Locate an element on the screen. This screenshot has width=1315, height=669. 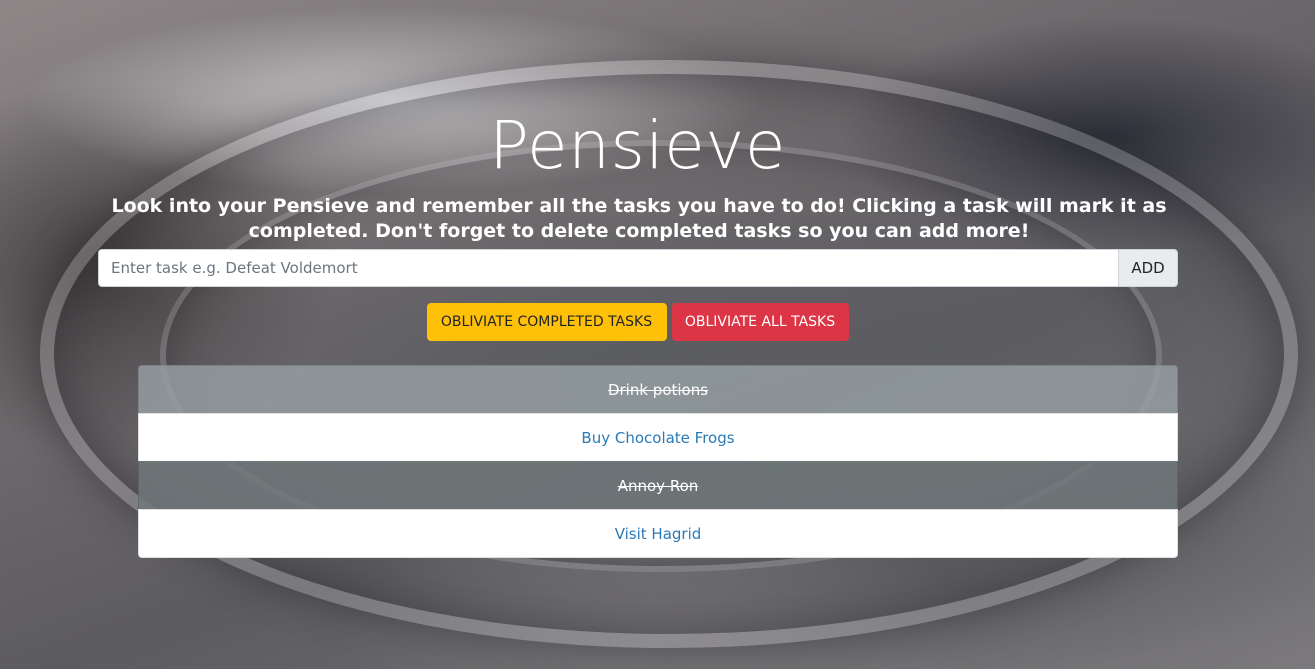
task-item: Annoy Ron is located at coordinates (658, 485).